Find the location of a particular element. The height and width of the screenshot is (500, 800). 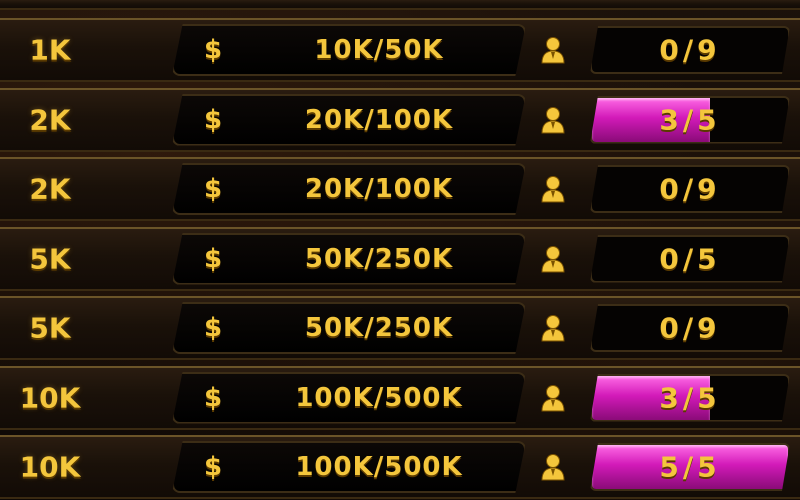

seats-count: 0/5 is located at coordinates (690, 258).